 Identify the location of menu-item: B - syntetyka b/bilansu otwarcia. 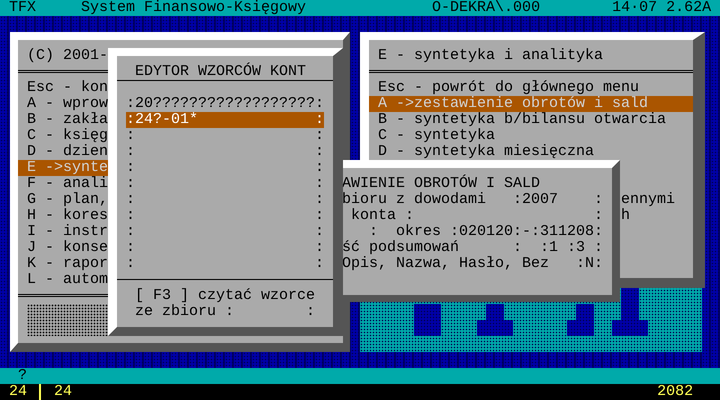
(531, 120).